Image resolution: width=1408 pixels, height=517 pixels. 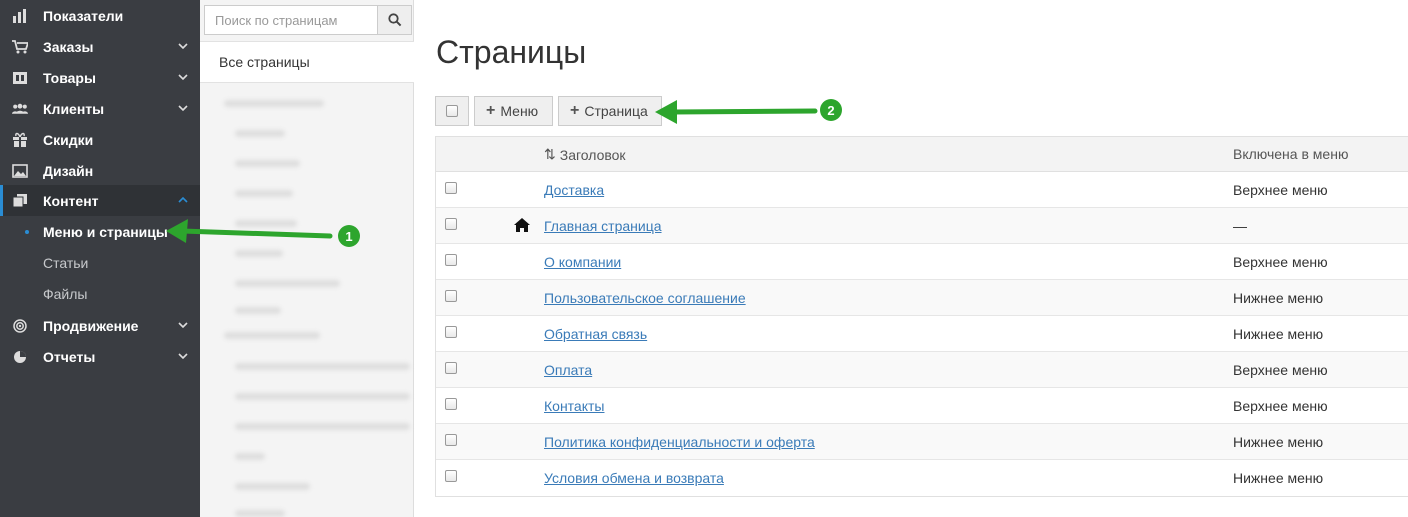 What do you see at coordinates (1291, 154) in the screenshot?
I see `menu-column-header: Включена в меню` at bounding box center [1291, 154].